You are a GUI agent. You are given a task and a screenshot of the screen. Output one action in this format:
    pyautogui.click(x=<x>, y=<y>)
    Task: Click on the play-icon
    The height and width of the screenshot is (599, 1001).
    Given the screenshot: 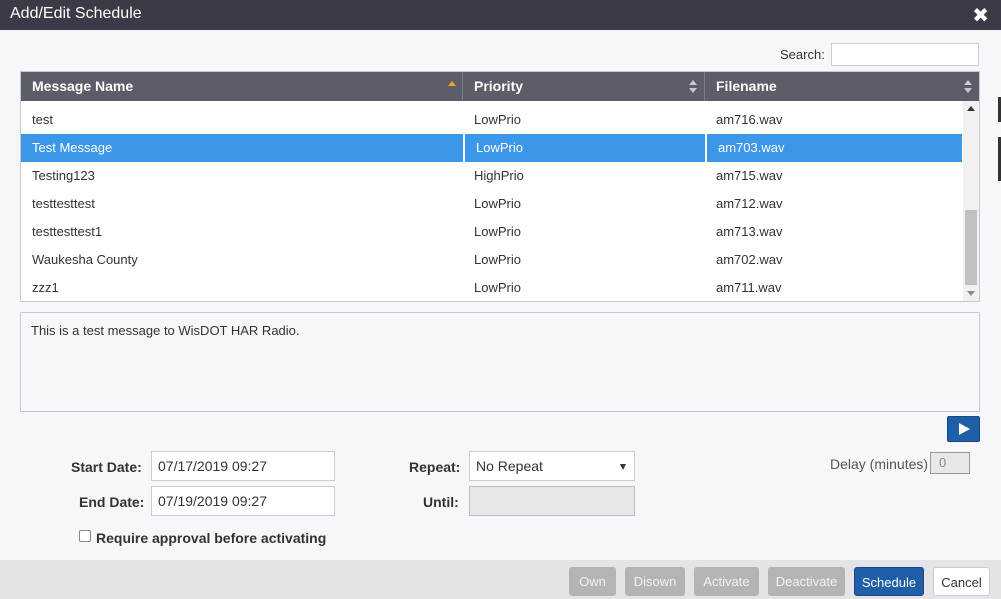 What is the action you would take?
    pyautogui.click(x=964, y=429)
    